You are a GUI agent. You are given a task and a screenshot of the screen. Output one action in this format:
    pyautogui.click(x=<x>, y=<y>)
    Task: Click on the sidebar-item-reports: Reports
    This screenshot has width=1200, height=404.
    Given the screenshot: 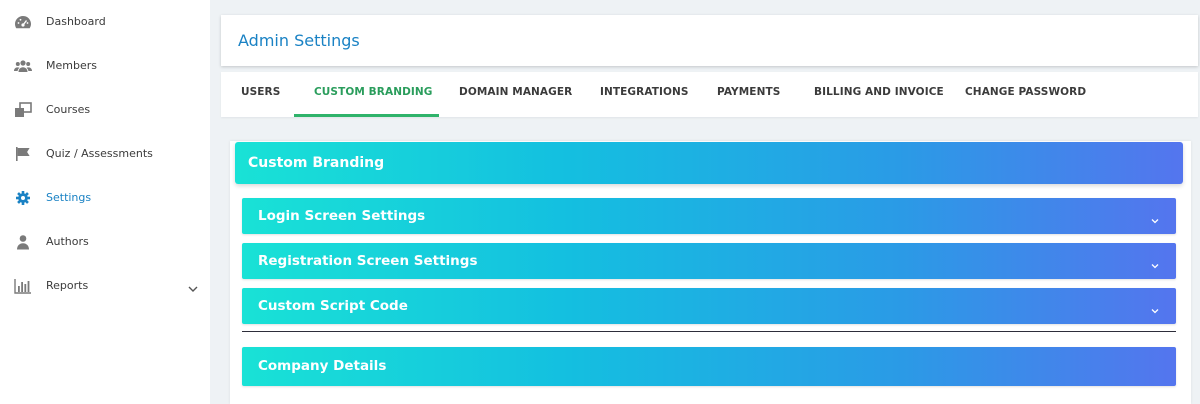 What is the action you would take?
    pyautogui.click(x=105, y=286)
    